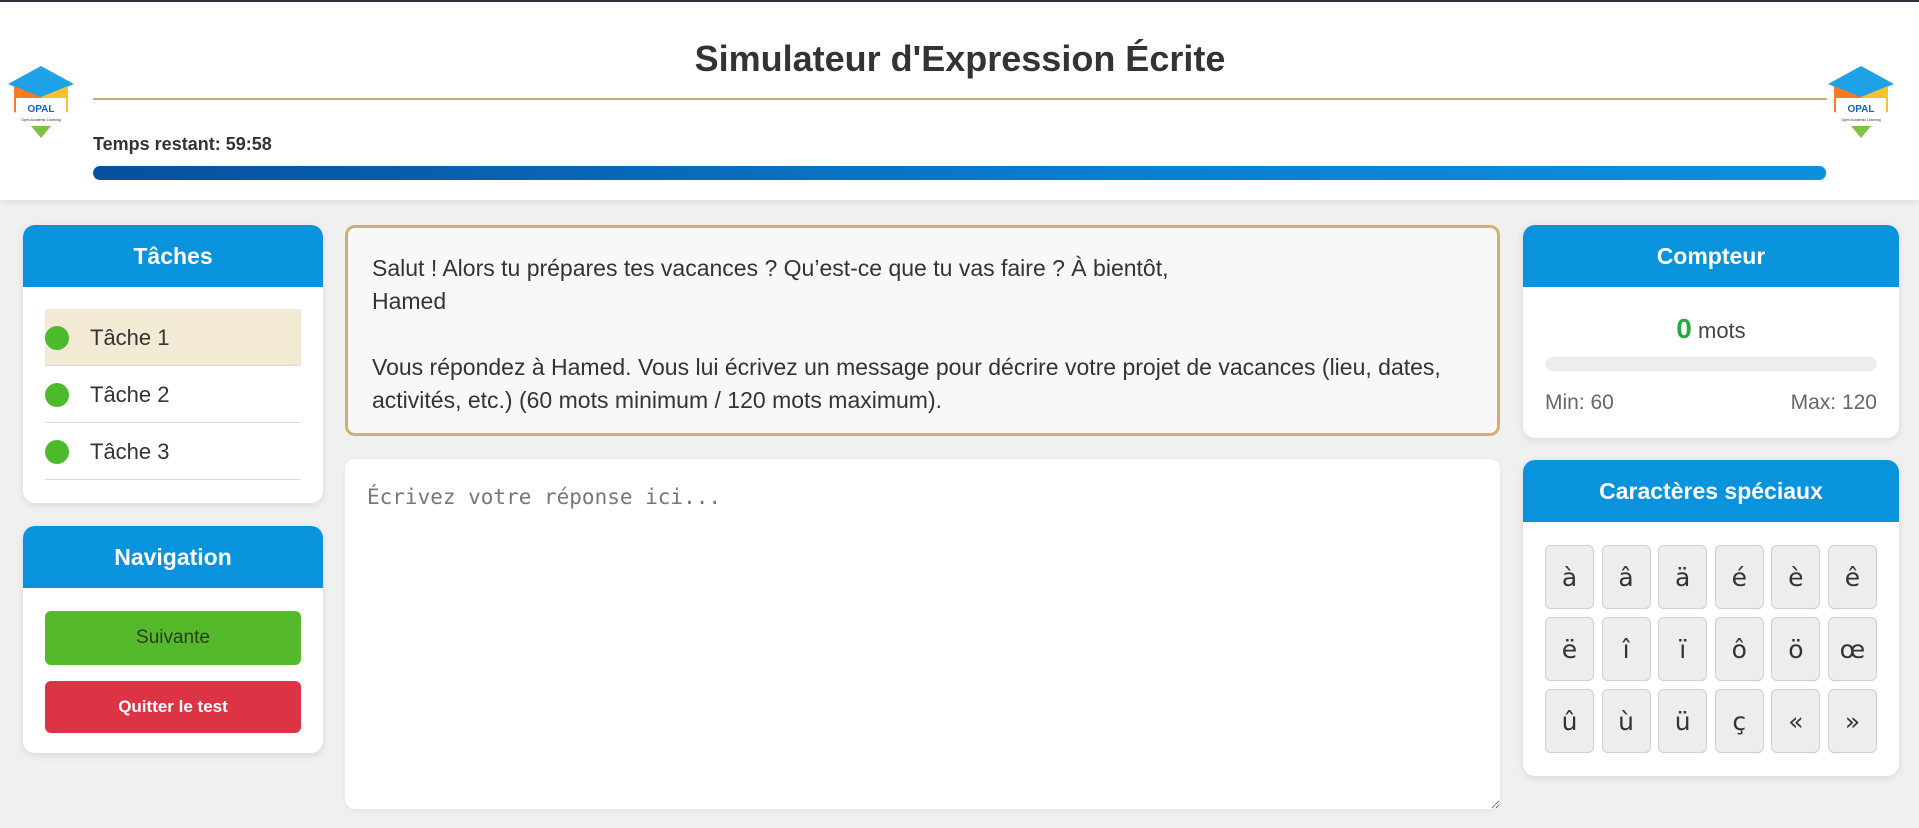 Image resolution: width=1919 pixels, height=828 pixels. I want to click on word-count-unit: mots, so click(1722, 330).